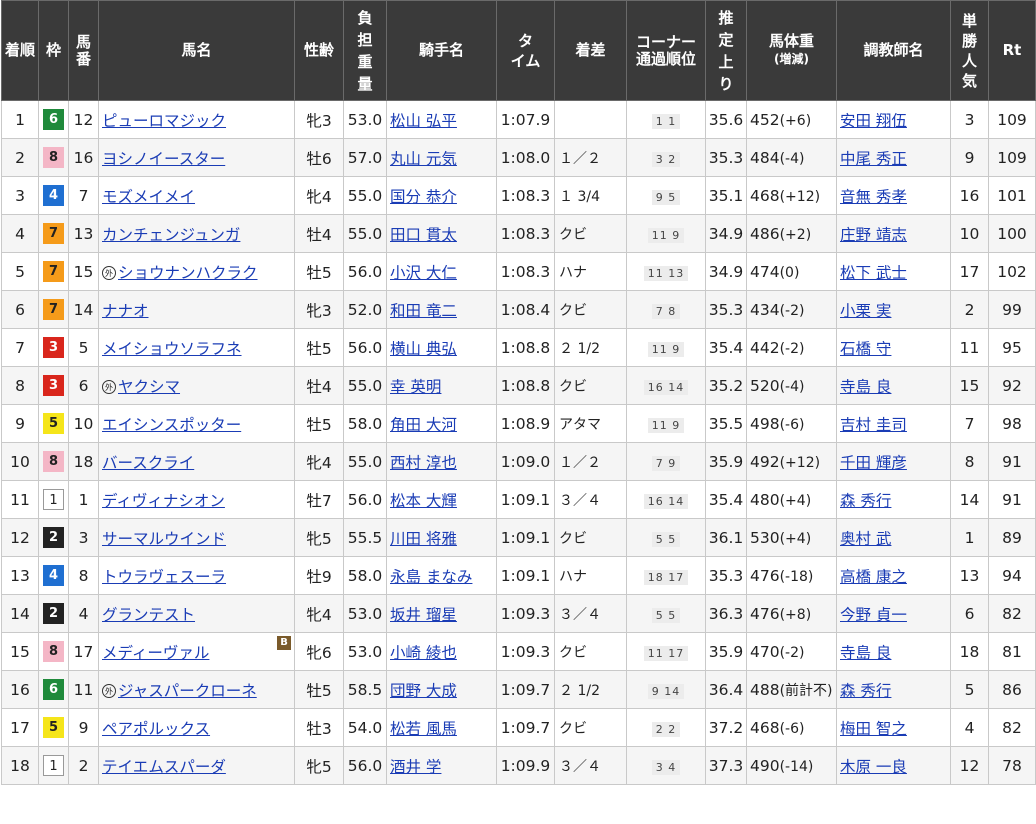 This screenshot has height=824, width=1036. Describe the element at coordinates (423, 539) in the screenshot. I see `jockey-link: 川田 将雅` at that location.